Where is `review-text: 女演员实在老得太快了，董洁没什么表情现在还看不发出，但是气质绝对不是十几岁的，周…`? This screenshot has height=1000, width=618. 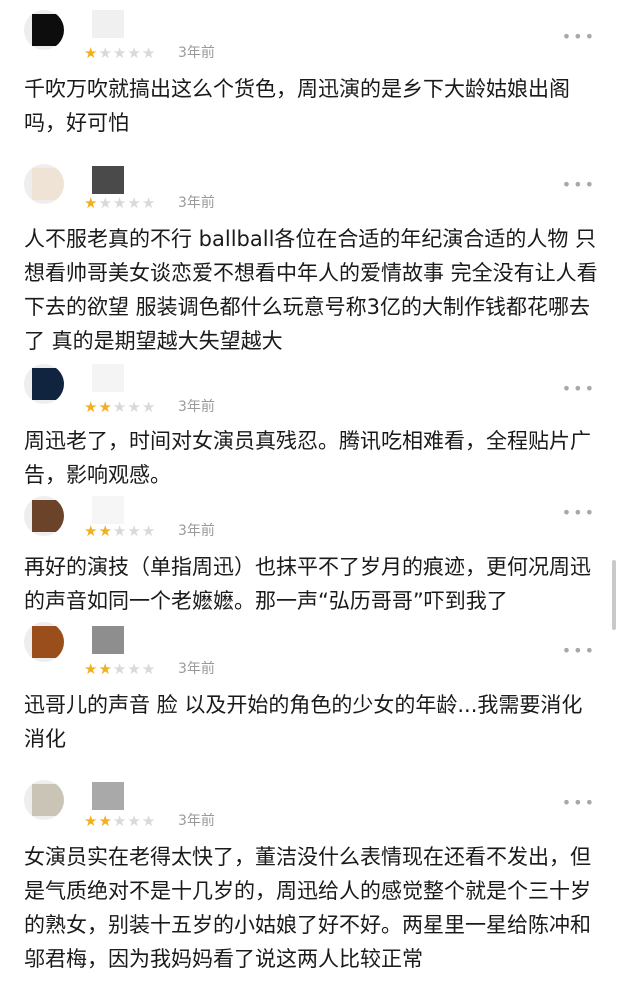
review-text: 女演员实在老得太快了，董洁没什么表情现在还看不发出，但是气质绝对不是十几岁的，周… is located at coordinates (307, 908).